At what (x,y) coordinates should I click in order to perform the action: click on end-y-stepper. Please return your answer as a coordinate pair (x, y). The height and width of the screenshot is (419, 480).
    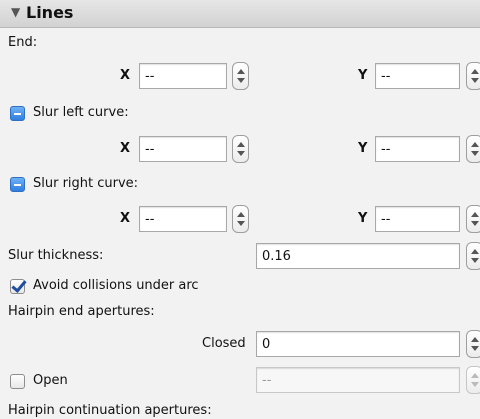
    Looking at the image, I should click on (473, 76).